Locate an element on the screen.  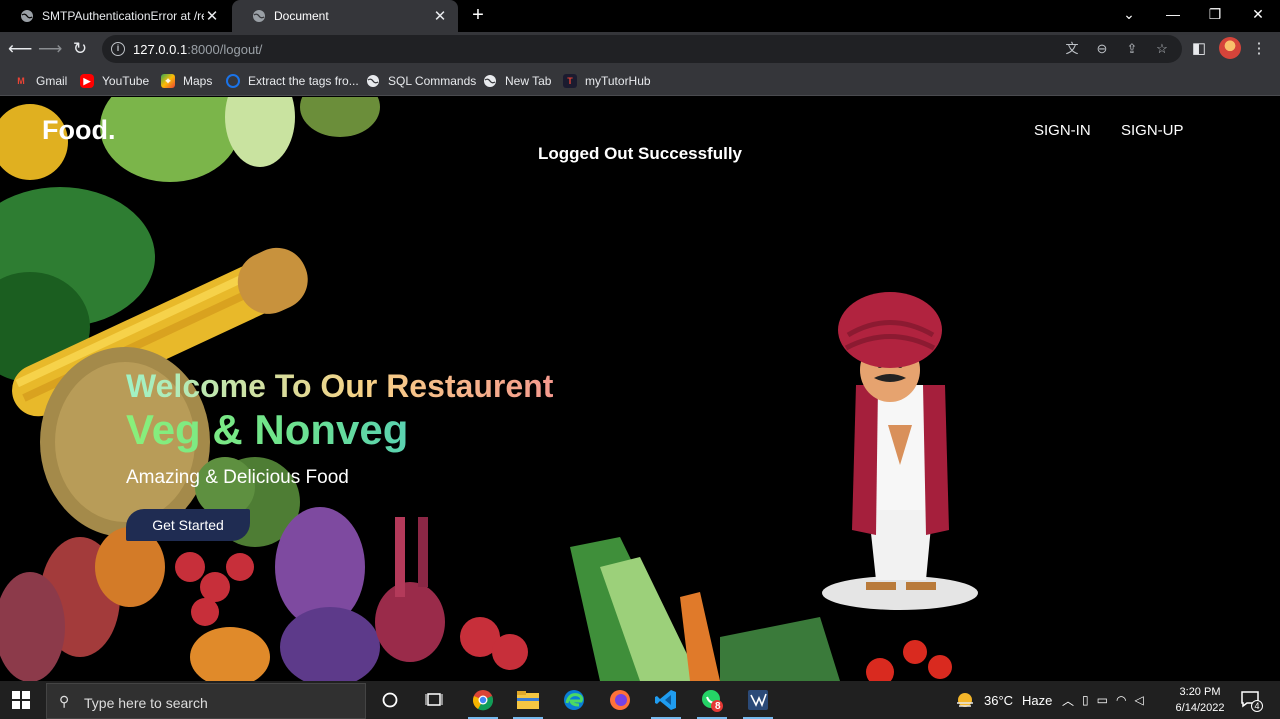
tab-document: Document ✕ is located at coordinates (345, 16).